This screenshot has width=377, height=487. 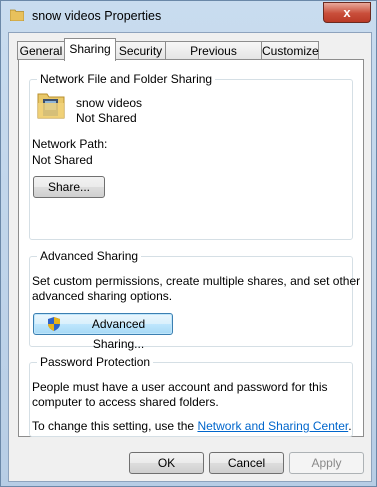 What do you see at coordinates (89, 256) in the screenshot?
I see `group-label: Advanced Sharing` at bounding box center [89, 256].